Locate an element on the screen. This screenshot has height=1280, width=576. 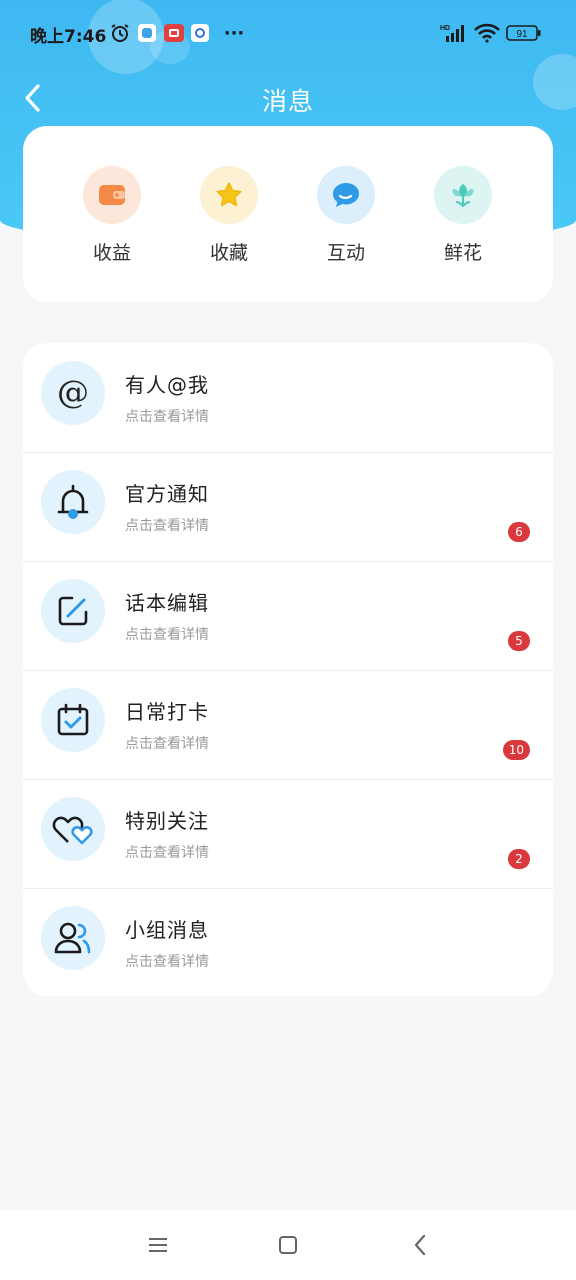
battery-icon: 91 is located at coordinates (524, 33).